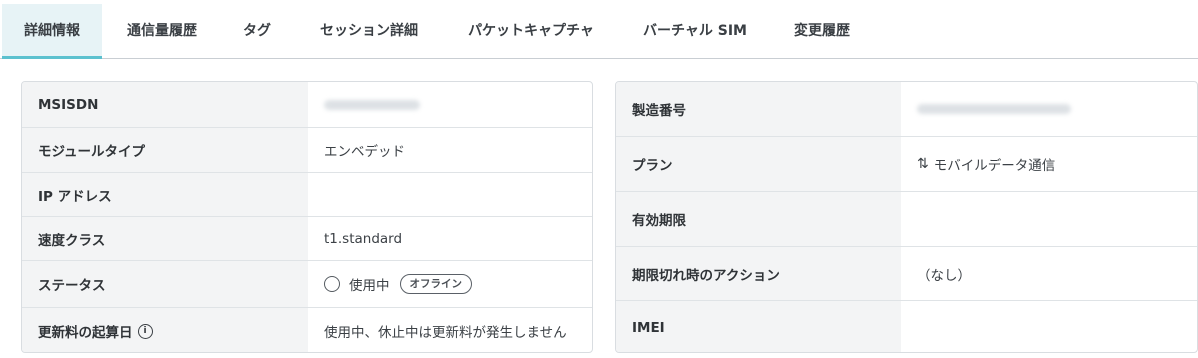 The height and width of the screenshot is (358, 1198). What do you see at coordinates (372, 104) in the screenshot?
I see `msisdn-redacted` at bounding box center [372, 104].